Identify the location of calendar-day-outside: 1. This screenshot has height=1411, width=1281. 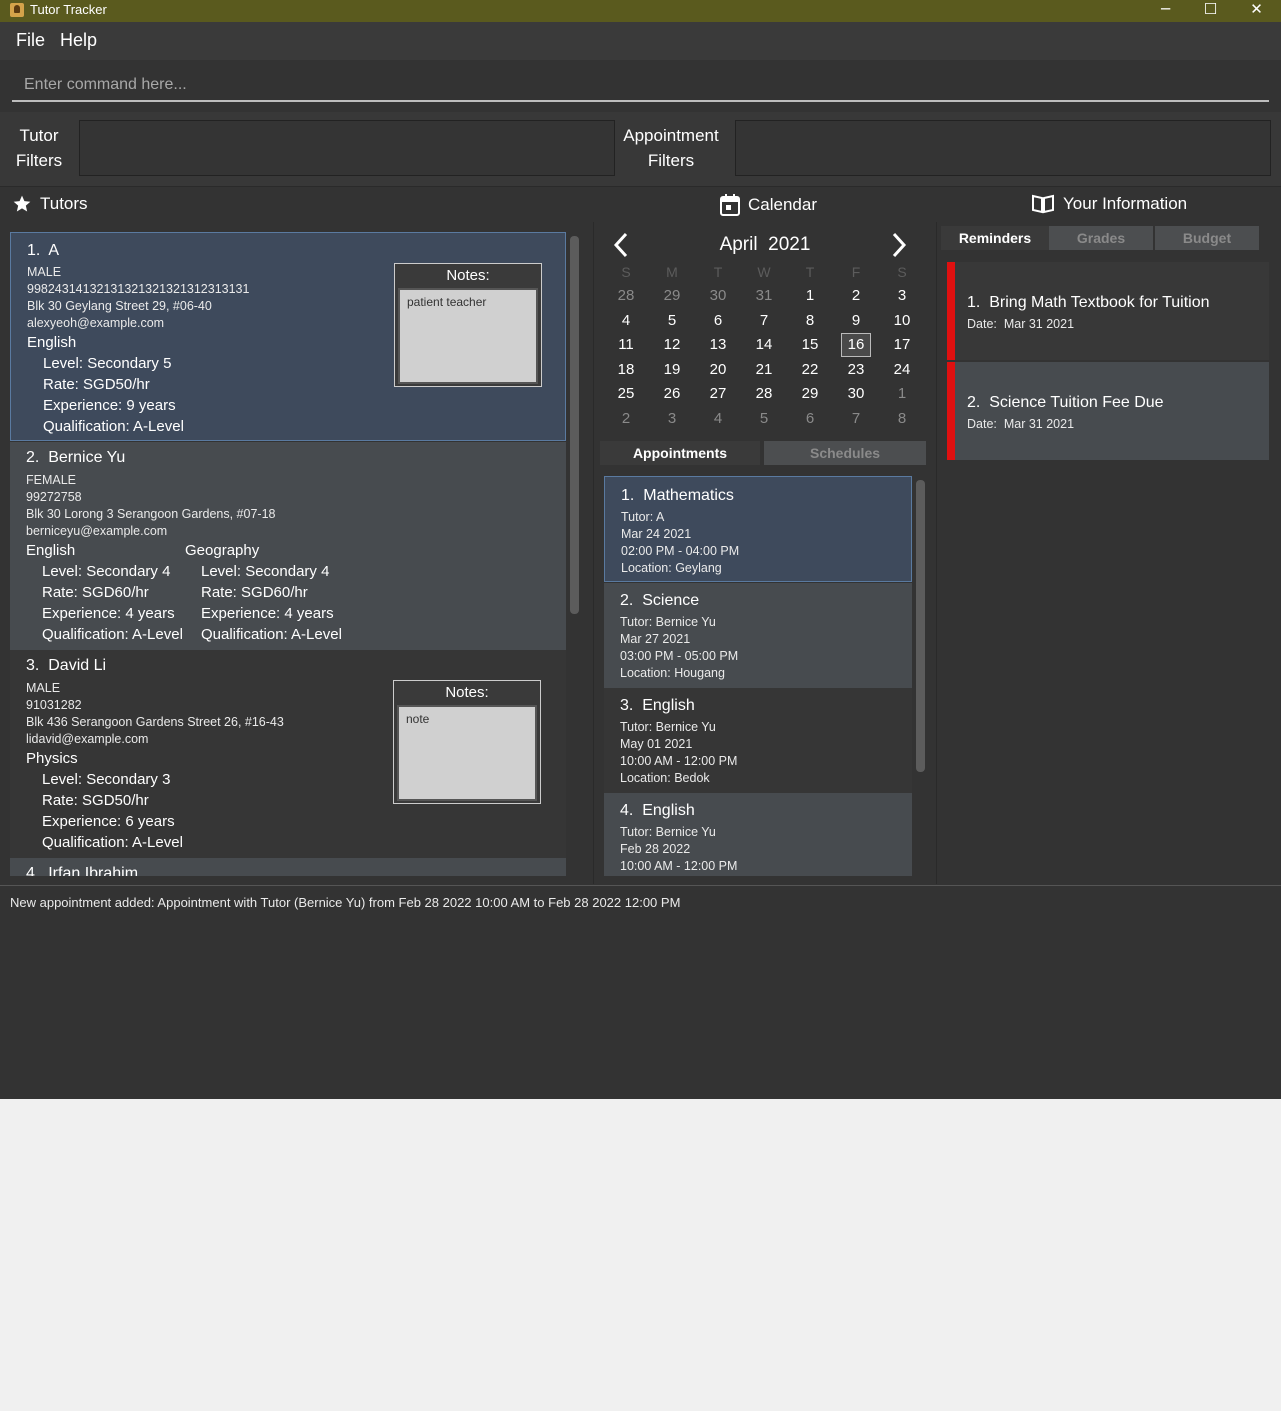
(902, 394).